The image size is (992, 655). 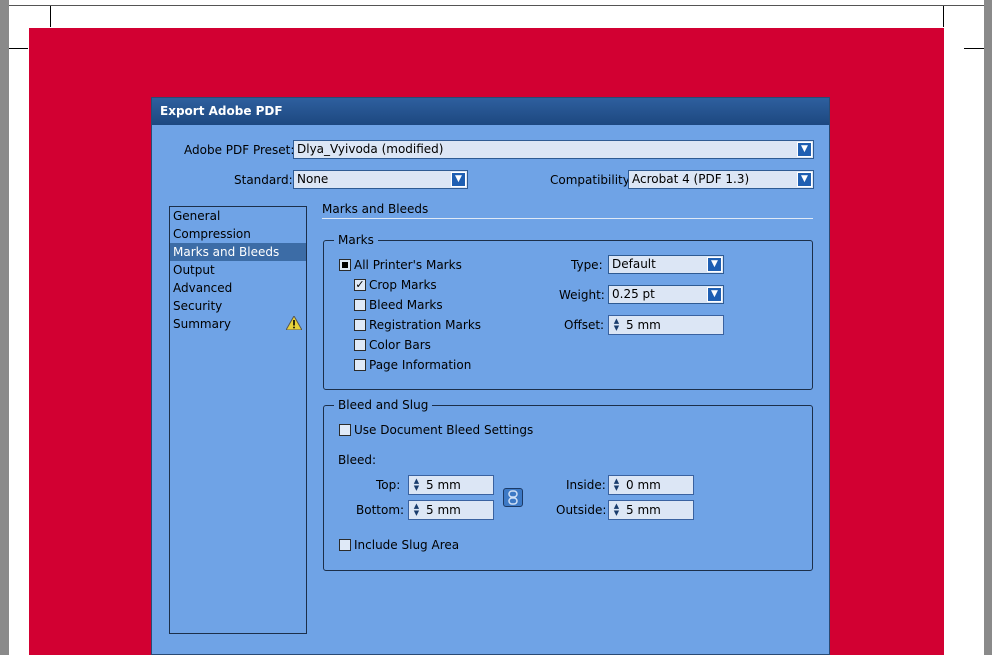 What do you see at coordinates (313, 179) in the screenshot?
I see `standard-value: None` at bounding box center [313, 179].